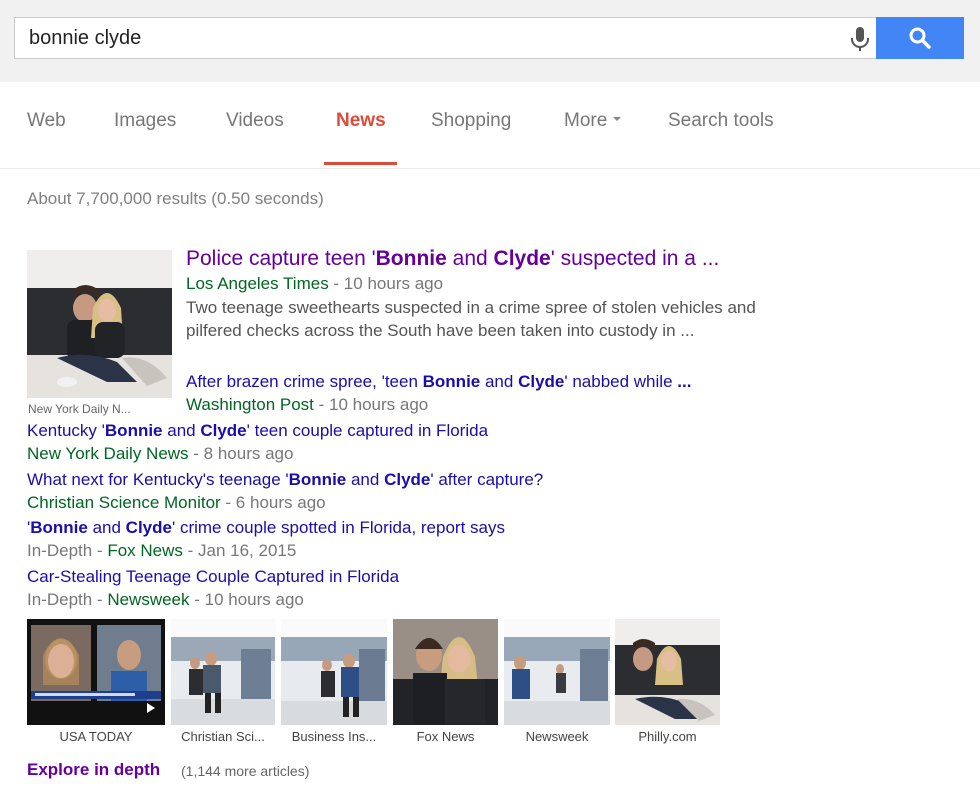 Image resolution: width=980 pixels, height=795 pixels. I want to click on search-input, so click(419, 38).